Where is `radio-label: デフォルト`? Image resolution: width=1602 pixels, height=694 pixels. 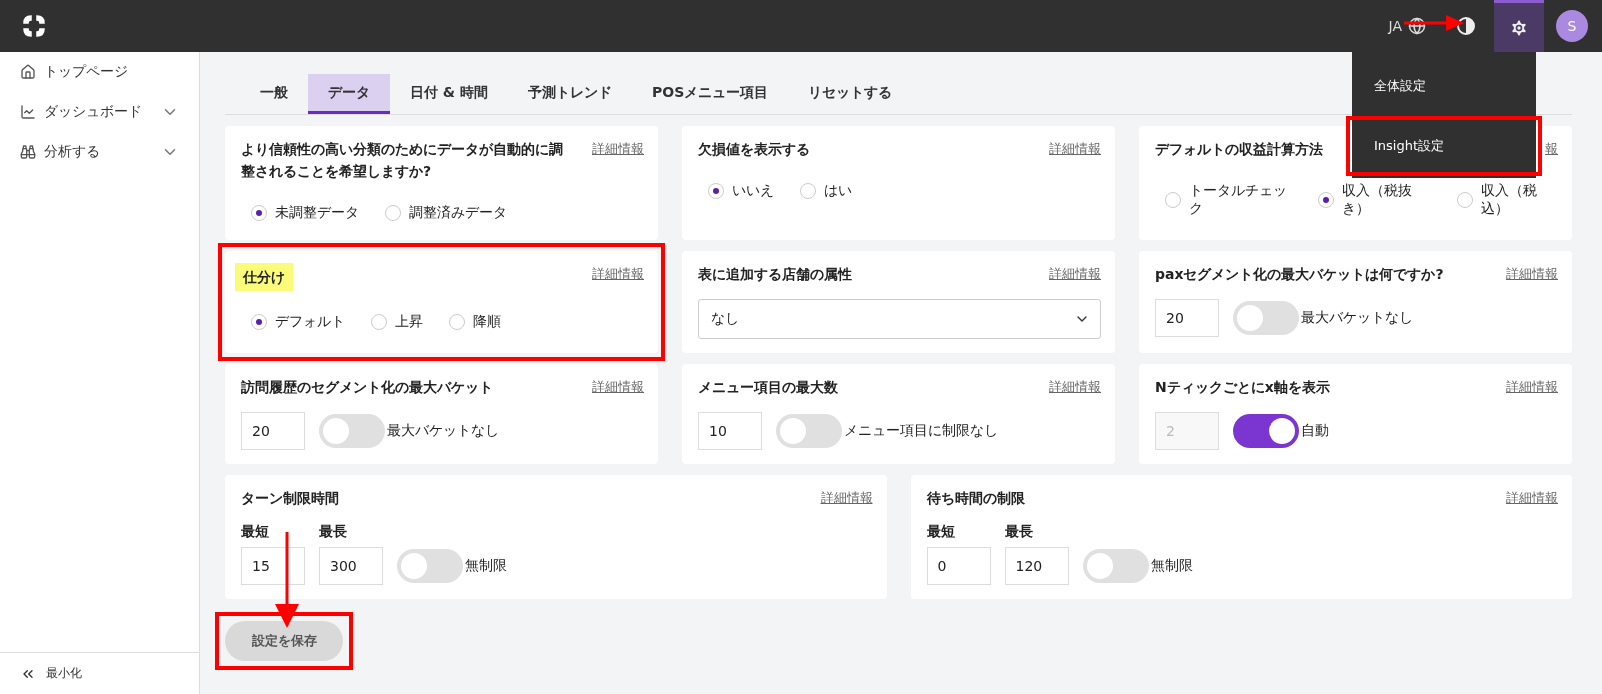
radio-label: デフォルト is located at coordinates (310, 322).